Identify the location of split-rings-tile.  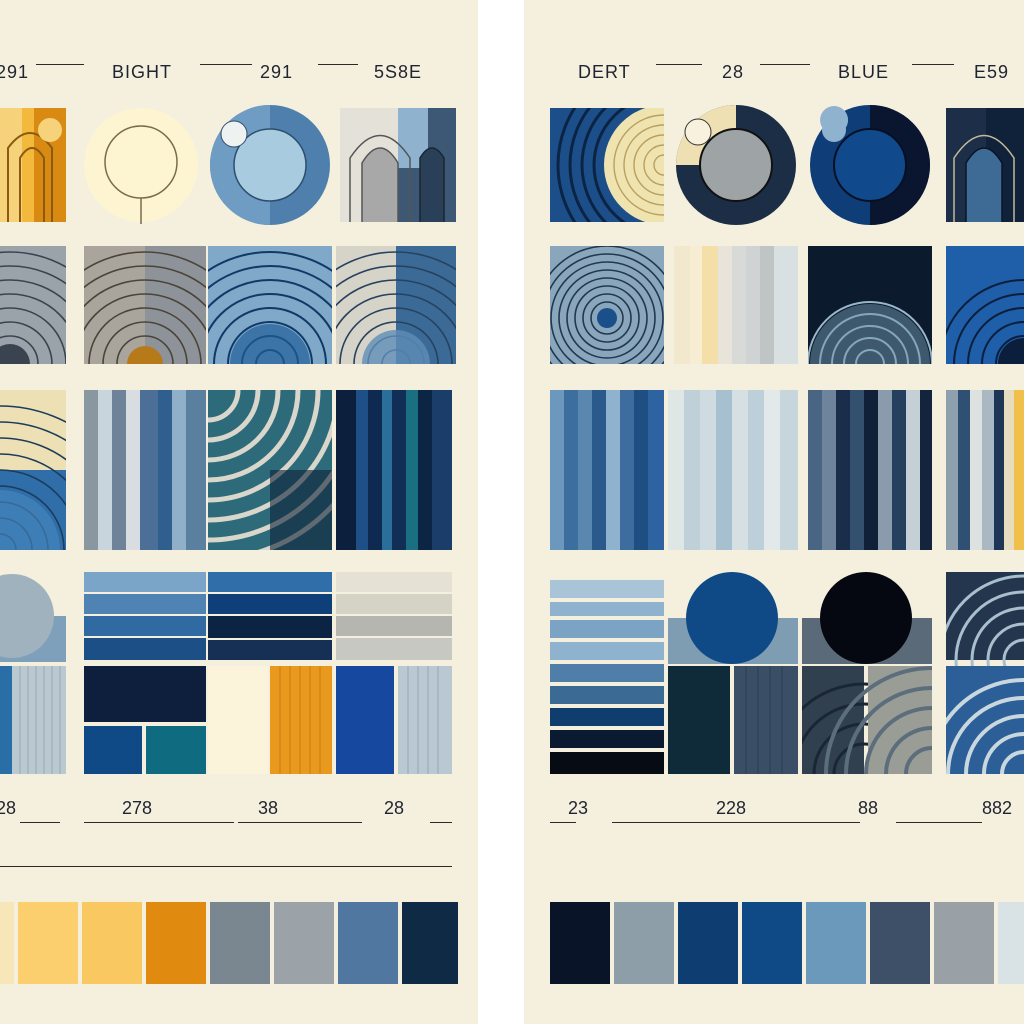
(396, 305).